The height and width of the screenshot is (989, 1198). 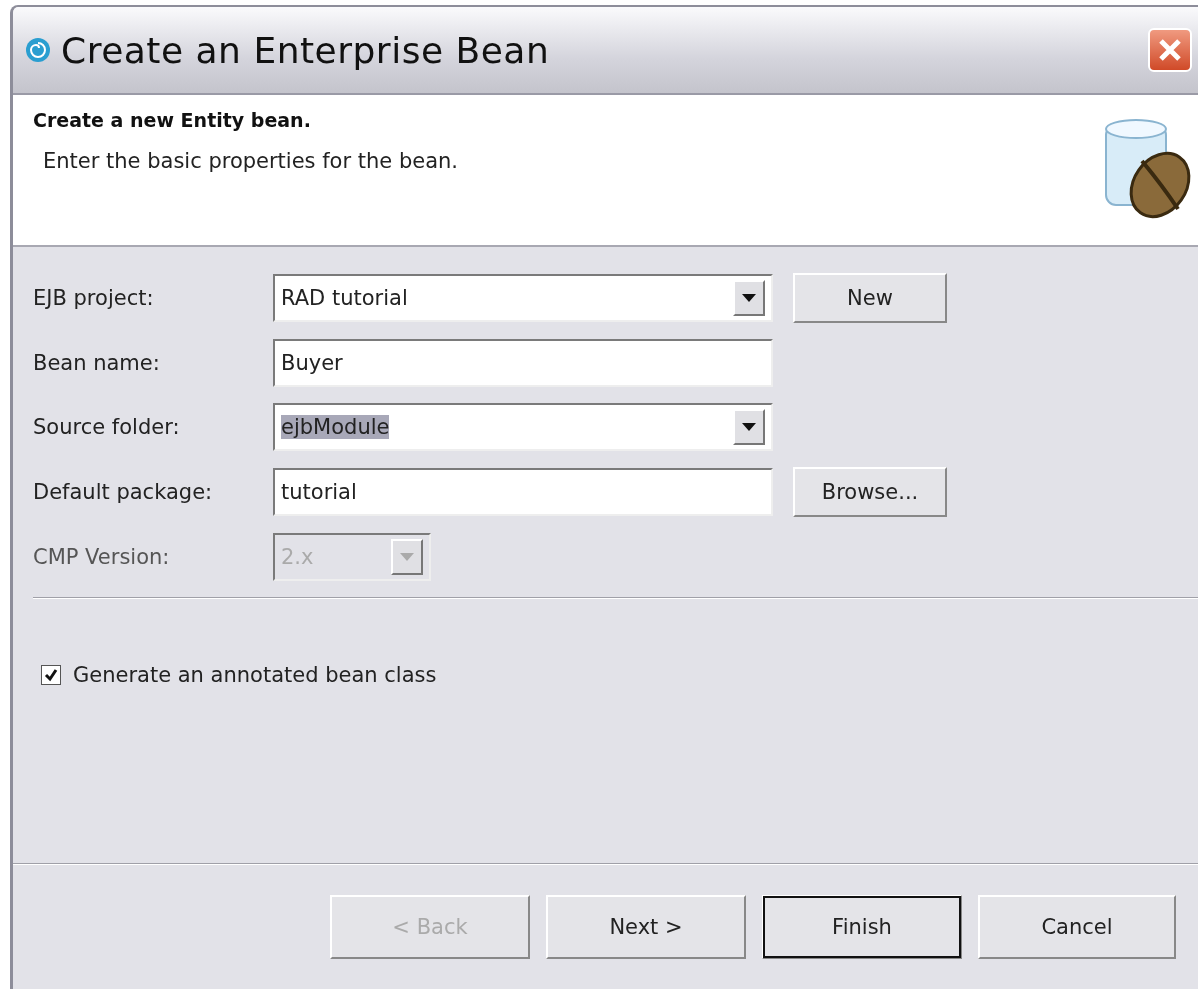 I want to click on field-label: Default package:, so click(x=123, y=492).